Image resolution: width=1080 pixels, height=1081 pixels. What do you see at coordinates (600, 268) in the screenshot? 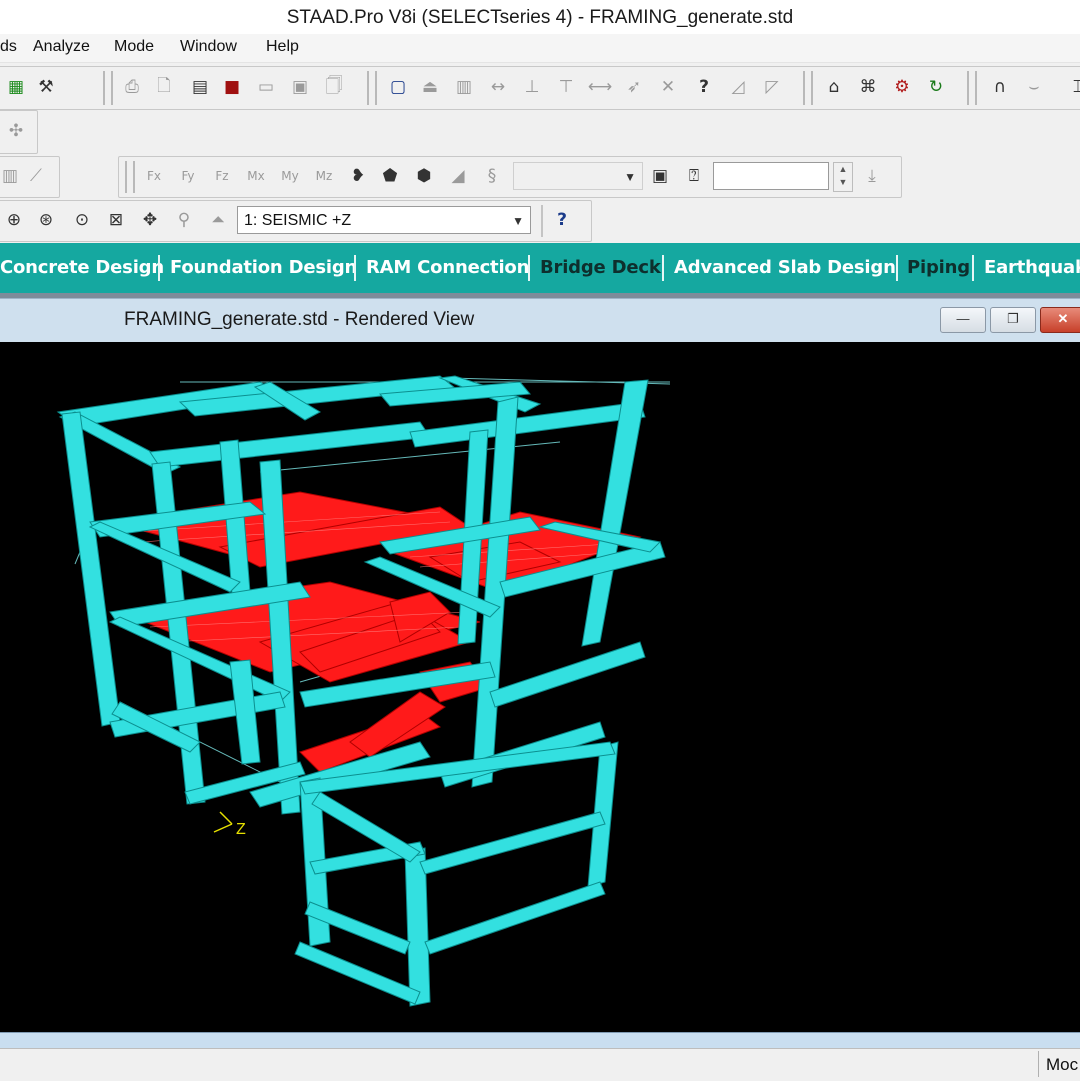
I see `tab-bridge-deck: Bridge Deck` at bounding box center [600, 268].